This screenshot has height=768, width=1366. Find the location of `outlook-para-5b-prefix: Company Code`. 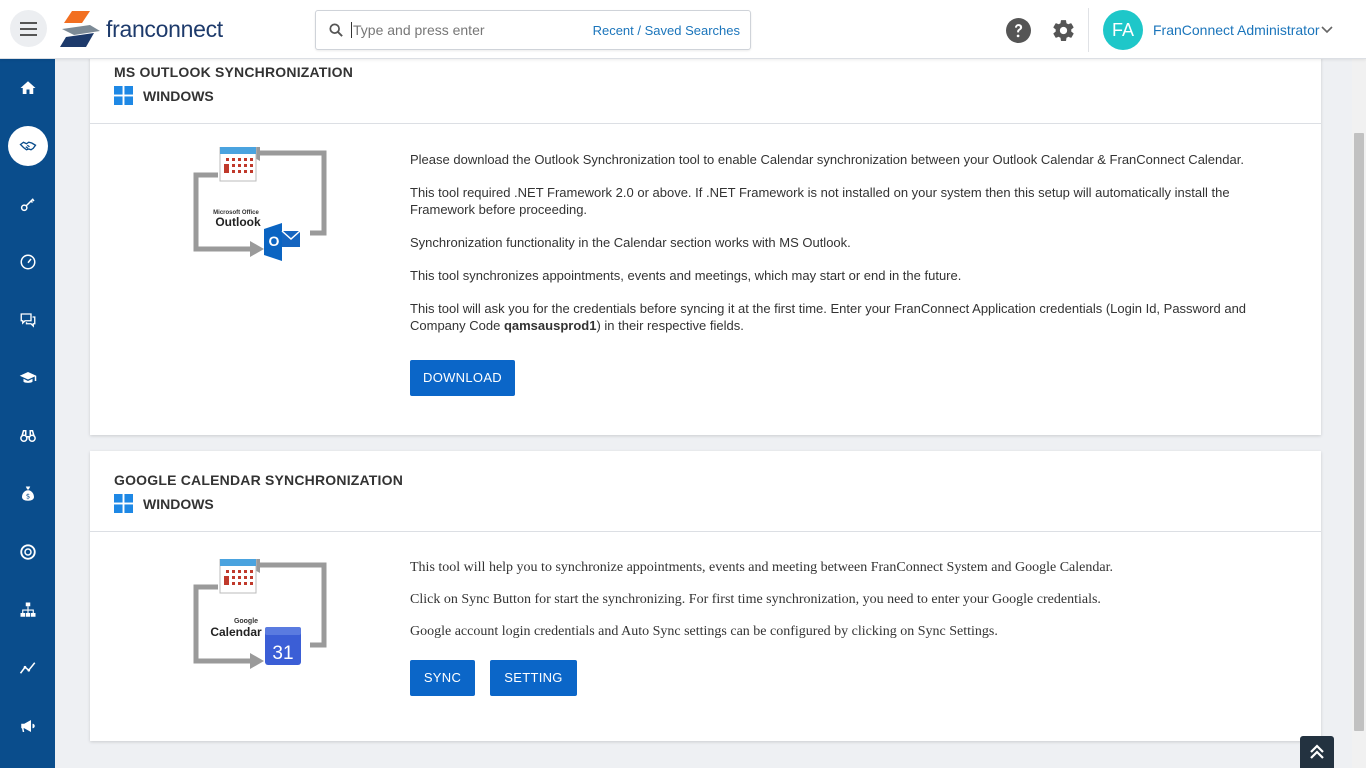

outlook-para-5b-prefix: Company Code is located at coordinates (457, 325).